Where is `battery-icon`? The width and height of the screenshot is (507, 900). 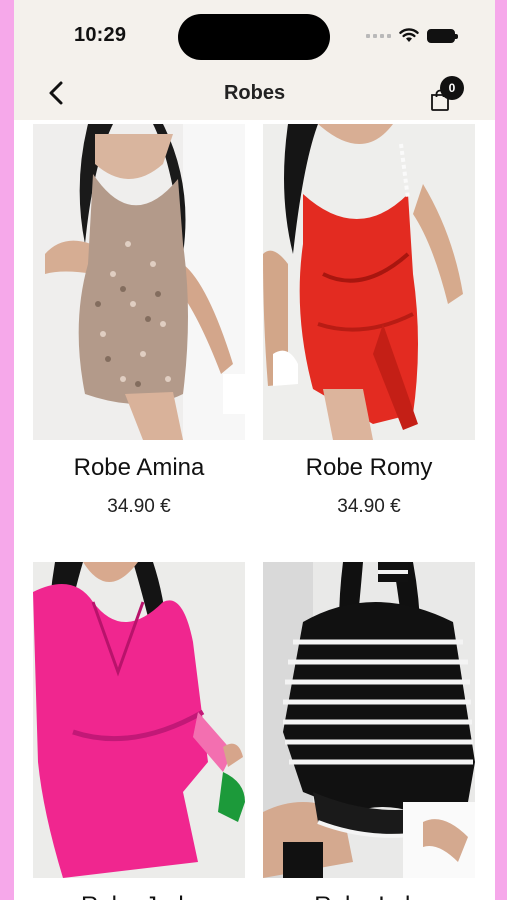
battery-icon is located at coordinates (442, 35).